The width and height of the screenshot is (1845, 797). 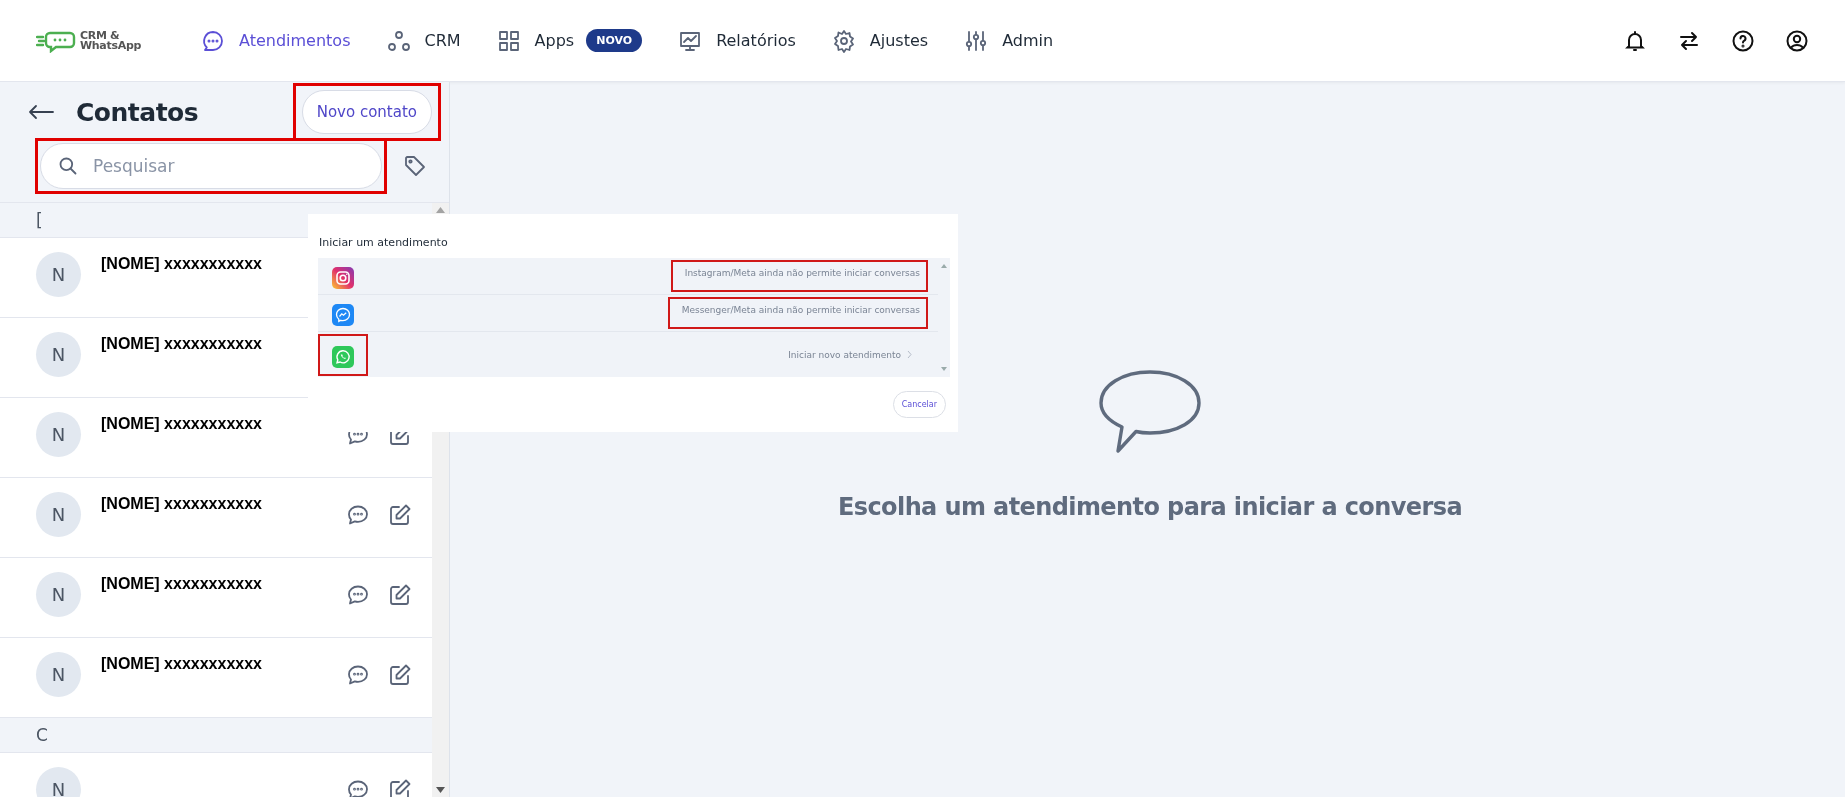 I want to click on nav-tab: Ajustes, so click(x=880, y=40).